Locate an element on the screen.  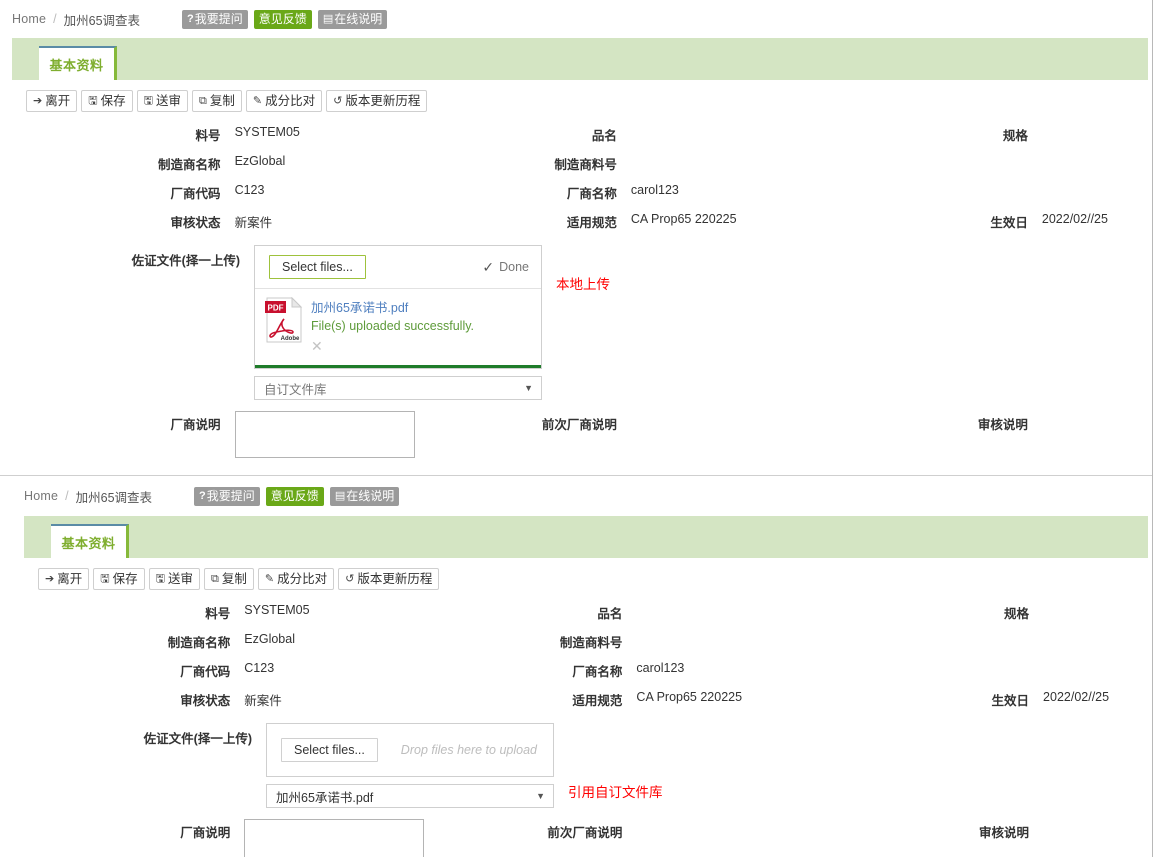
composition-compare-button: ✎ 成分比对 is located at coordinates (284, 101).